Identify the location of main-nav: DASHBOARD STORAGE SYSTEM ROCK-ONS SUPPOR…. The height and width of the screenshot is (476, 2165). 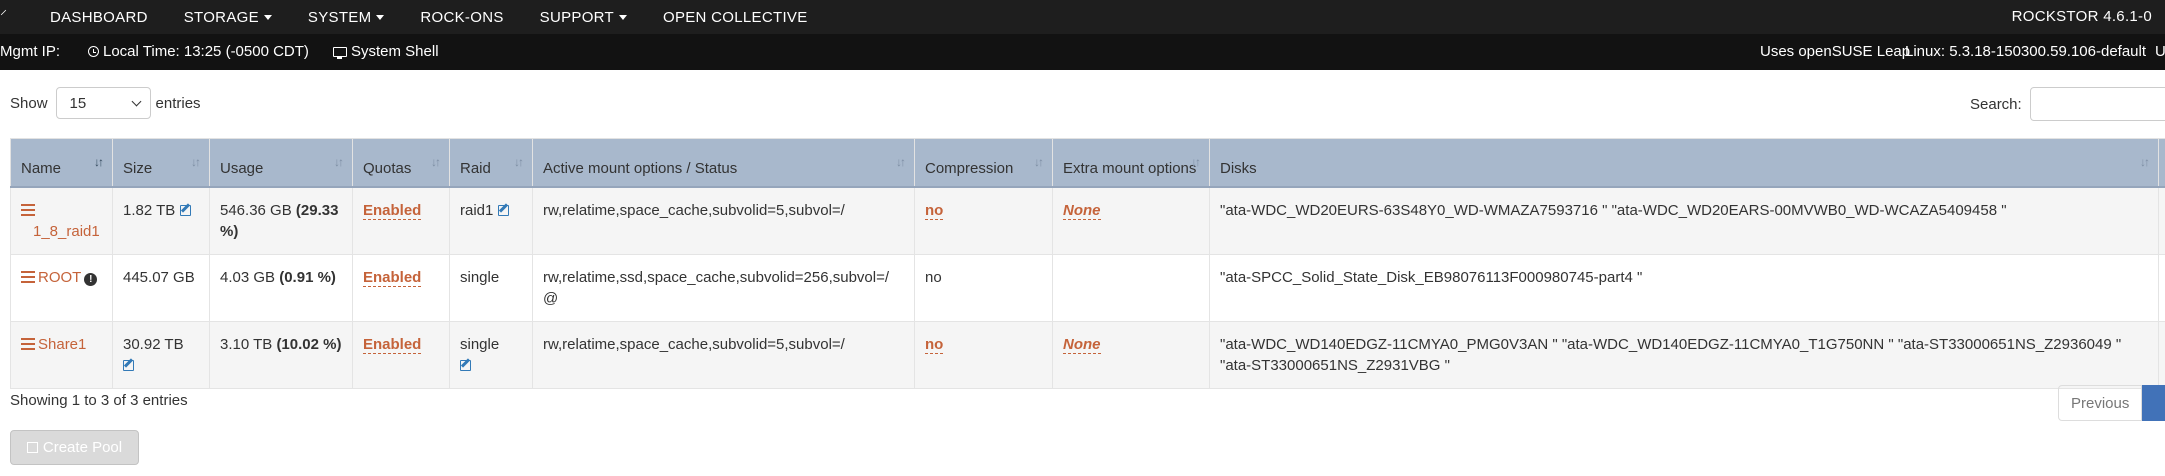
(447, 17).